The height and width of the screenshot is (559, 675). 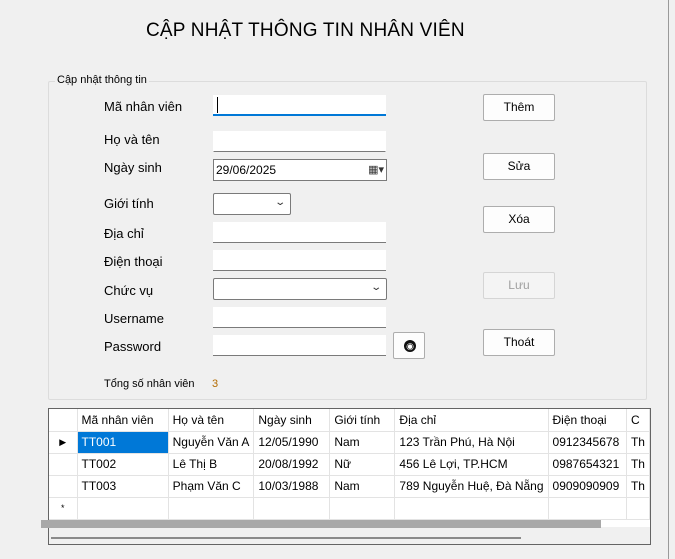 What do you see at coordinates (587, 464) in the screenshot?
I see `grid-cell: 0987654321` at bounding box center [587, 464].